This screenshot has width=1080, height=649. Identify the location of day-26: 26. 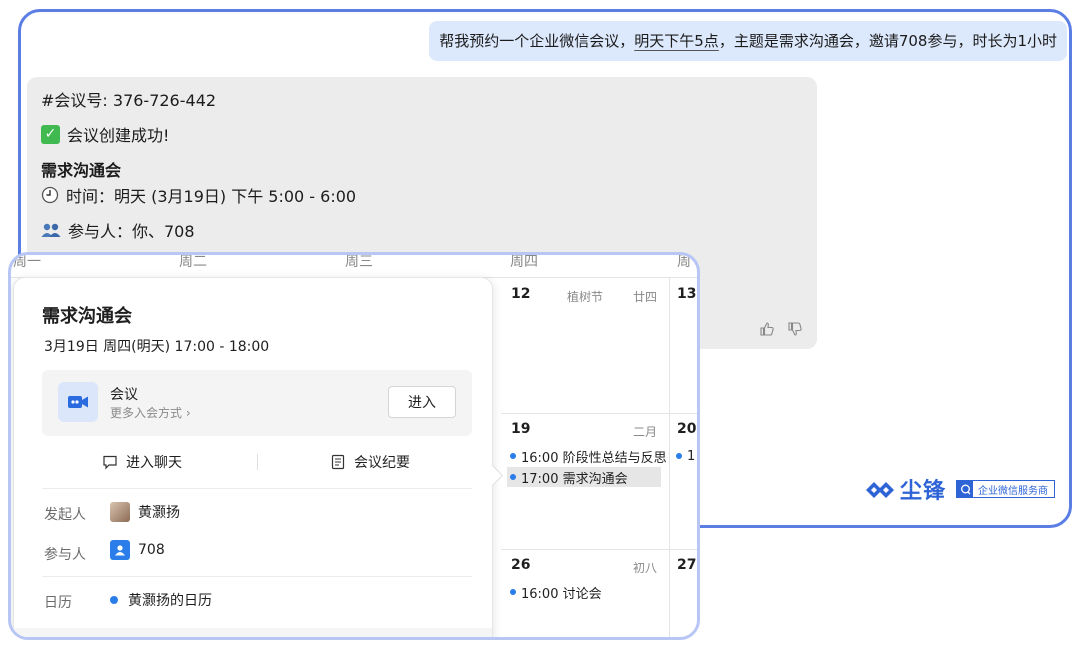
(520, 565).